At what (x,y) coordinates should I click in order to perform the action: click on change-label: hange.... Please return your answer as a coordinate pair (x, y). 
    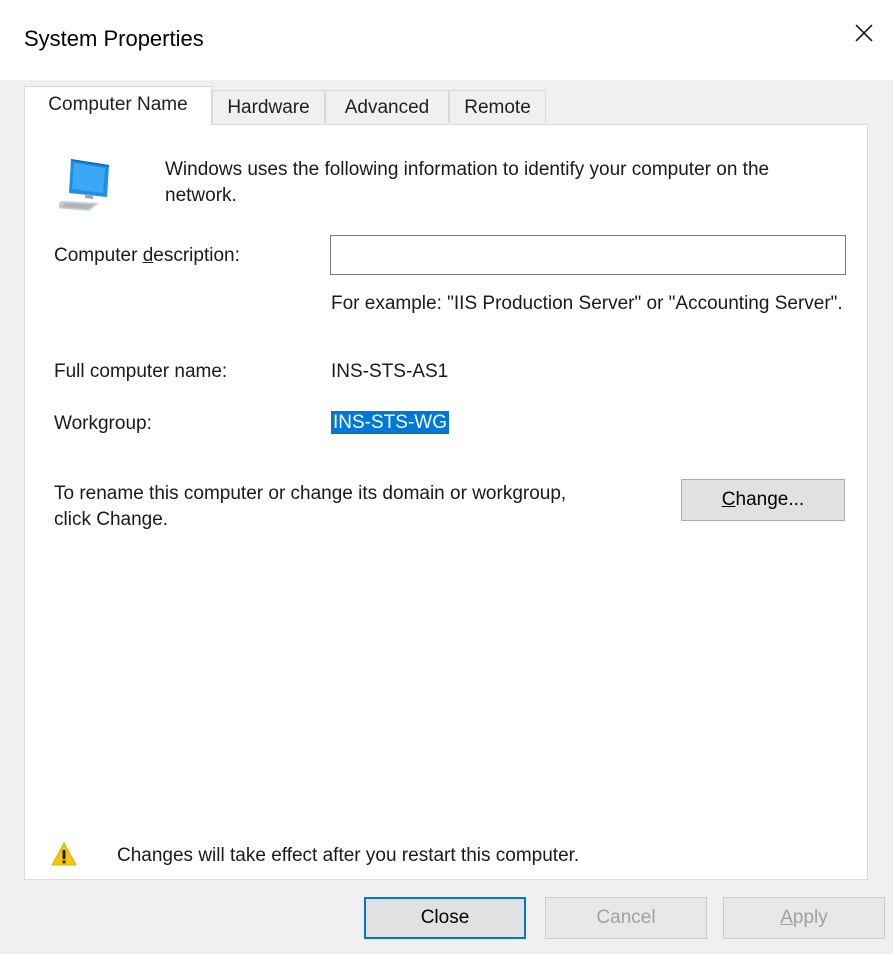
    Looking at the image, I should click on (770, 499).